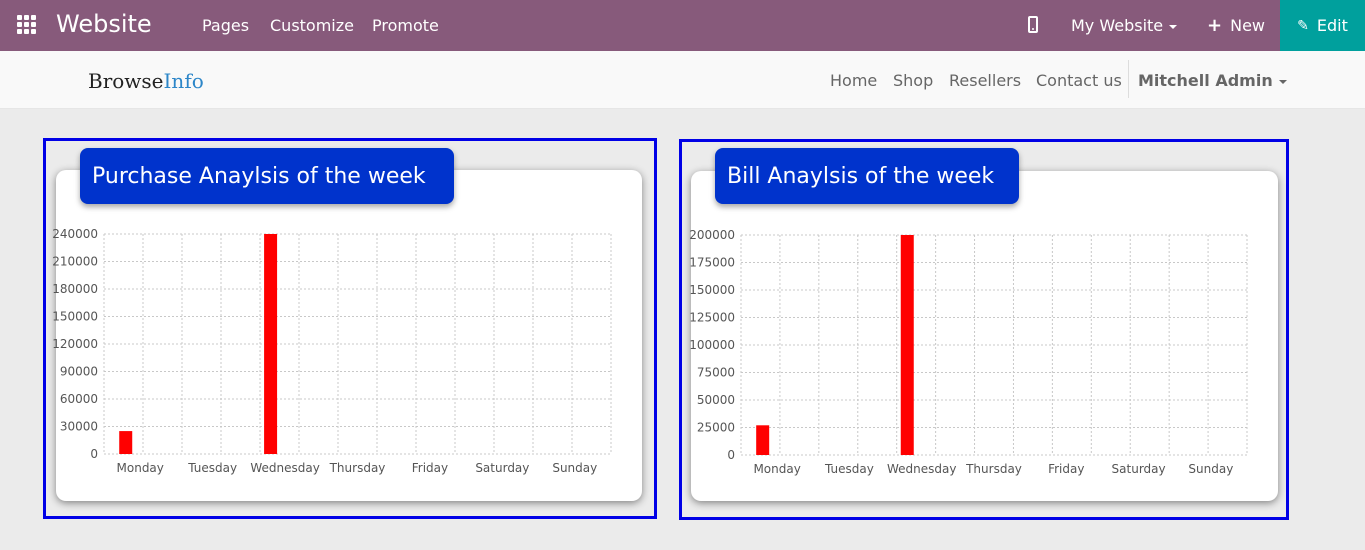 The image size is (1365, 550). Describe the element at coordinates (1205, 80) in the screenshot. I see `user-name: Mitchell Admin` at that location.